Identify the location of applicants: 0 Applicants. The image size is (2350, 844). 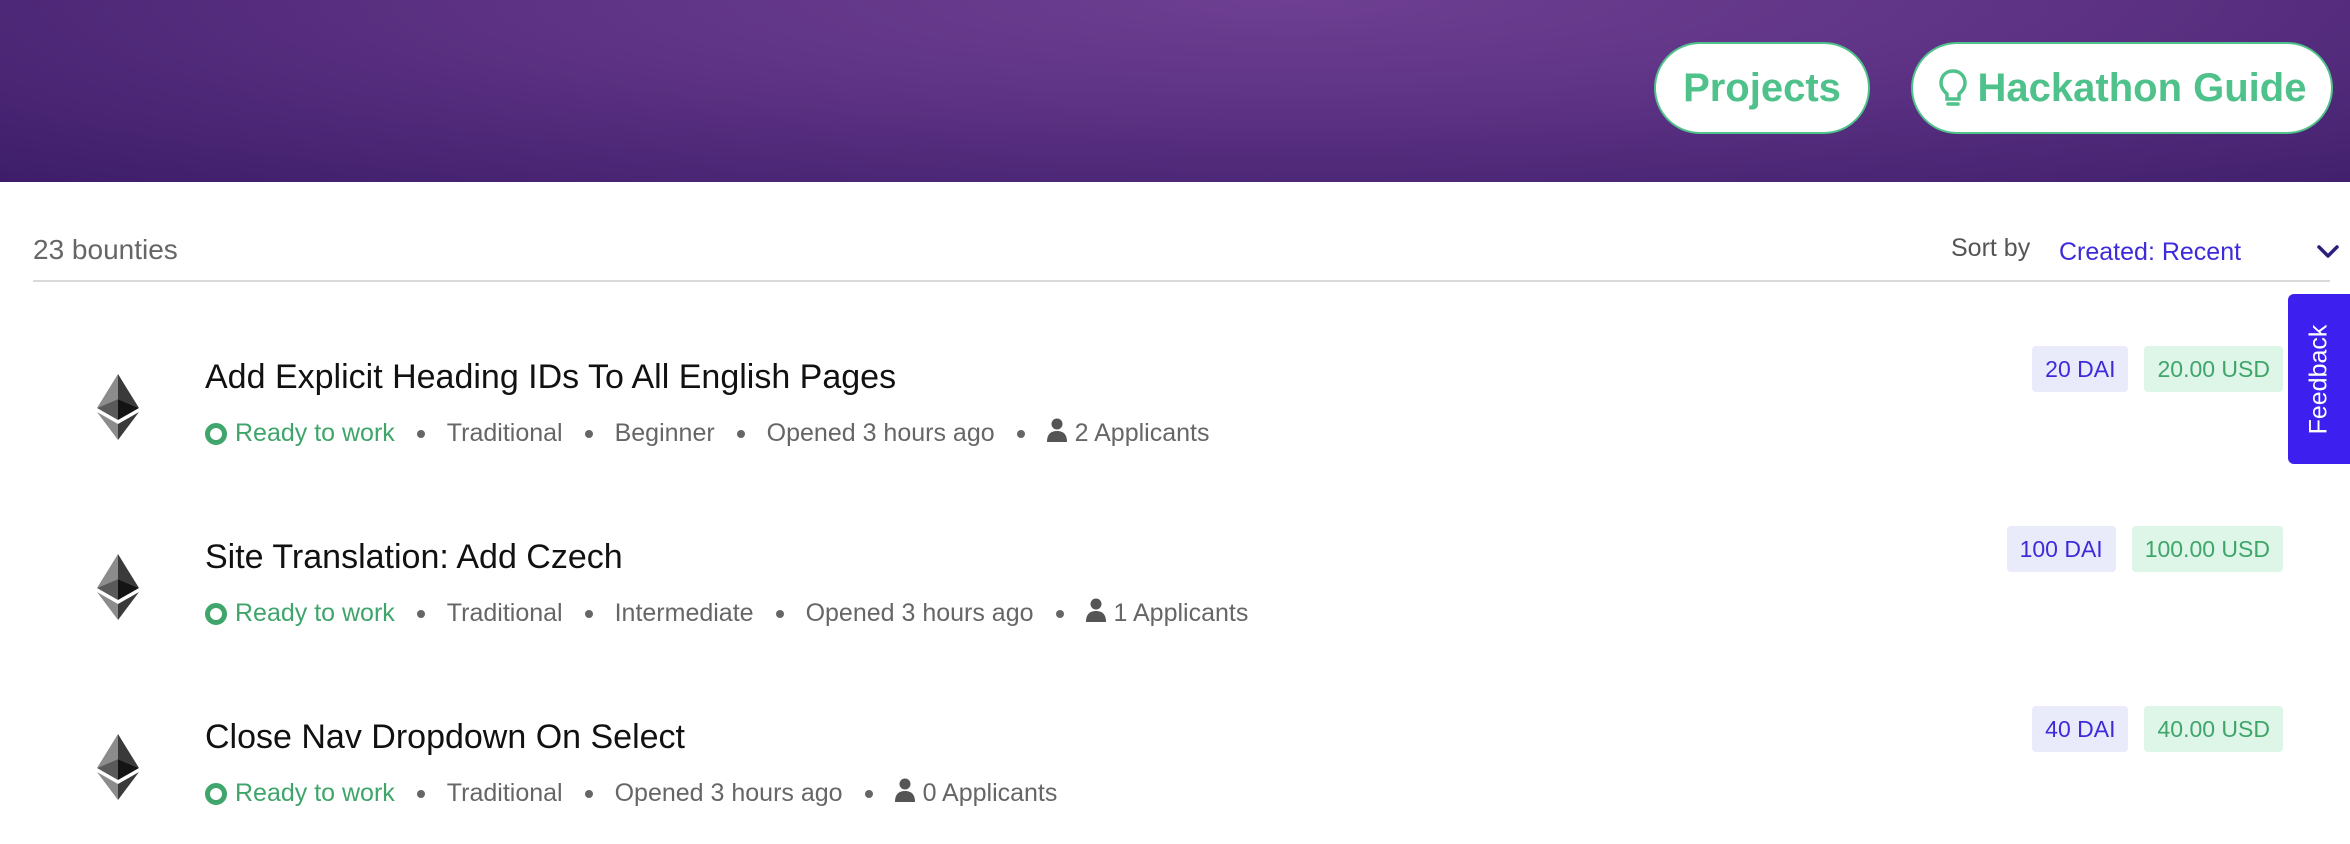
(976, 793).